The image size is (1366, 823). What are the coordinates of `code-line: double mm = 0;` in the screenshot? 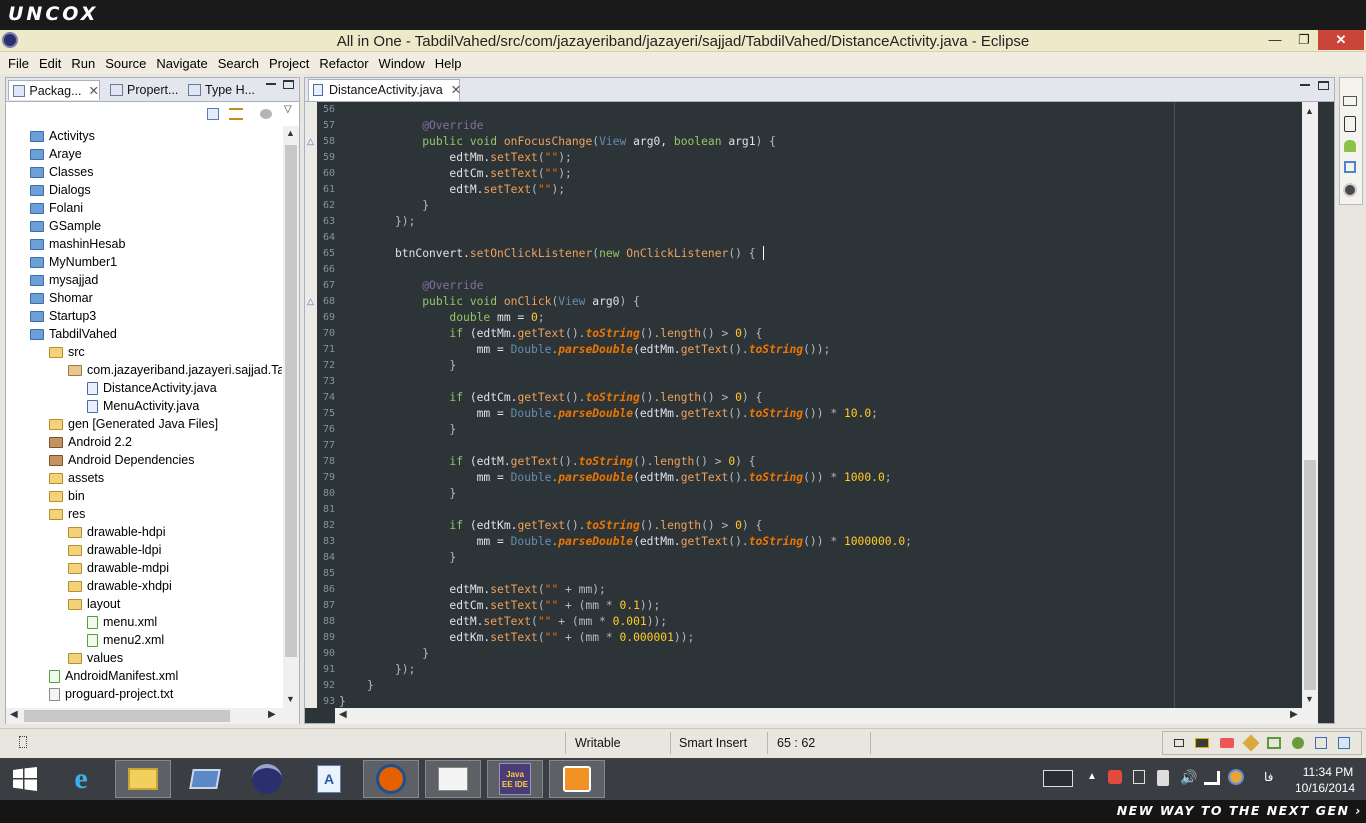 It's located at (469, 318).